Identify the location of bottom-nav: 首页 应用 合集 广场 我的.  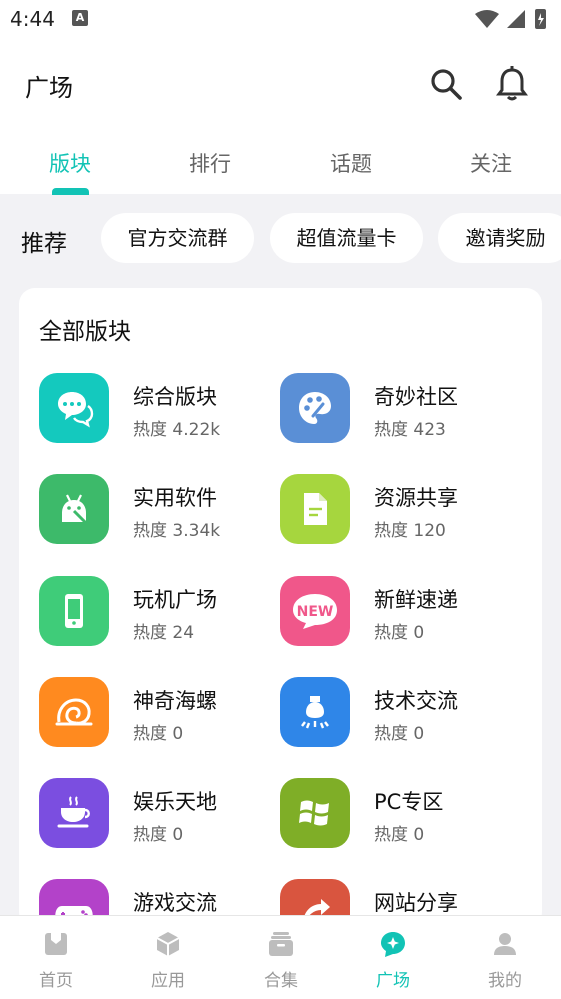
(280, 957).